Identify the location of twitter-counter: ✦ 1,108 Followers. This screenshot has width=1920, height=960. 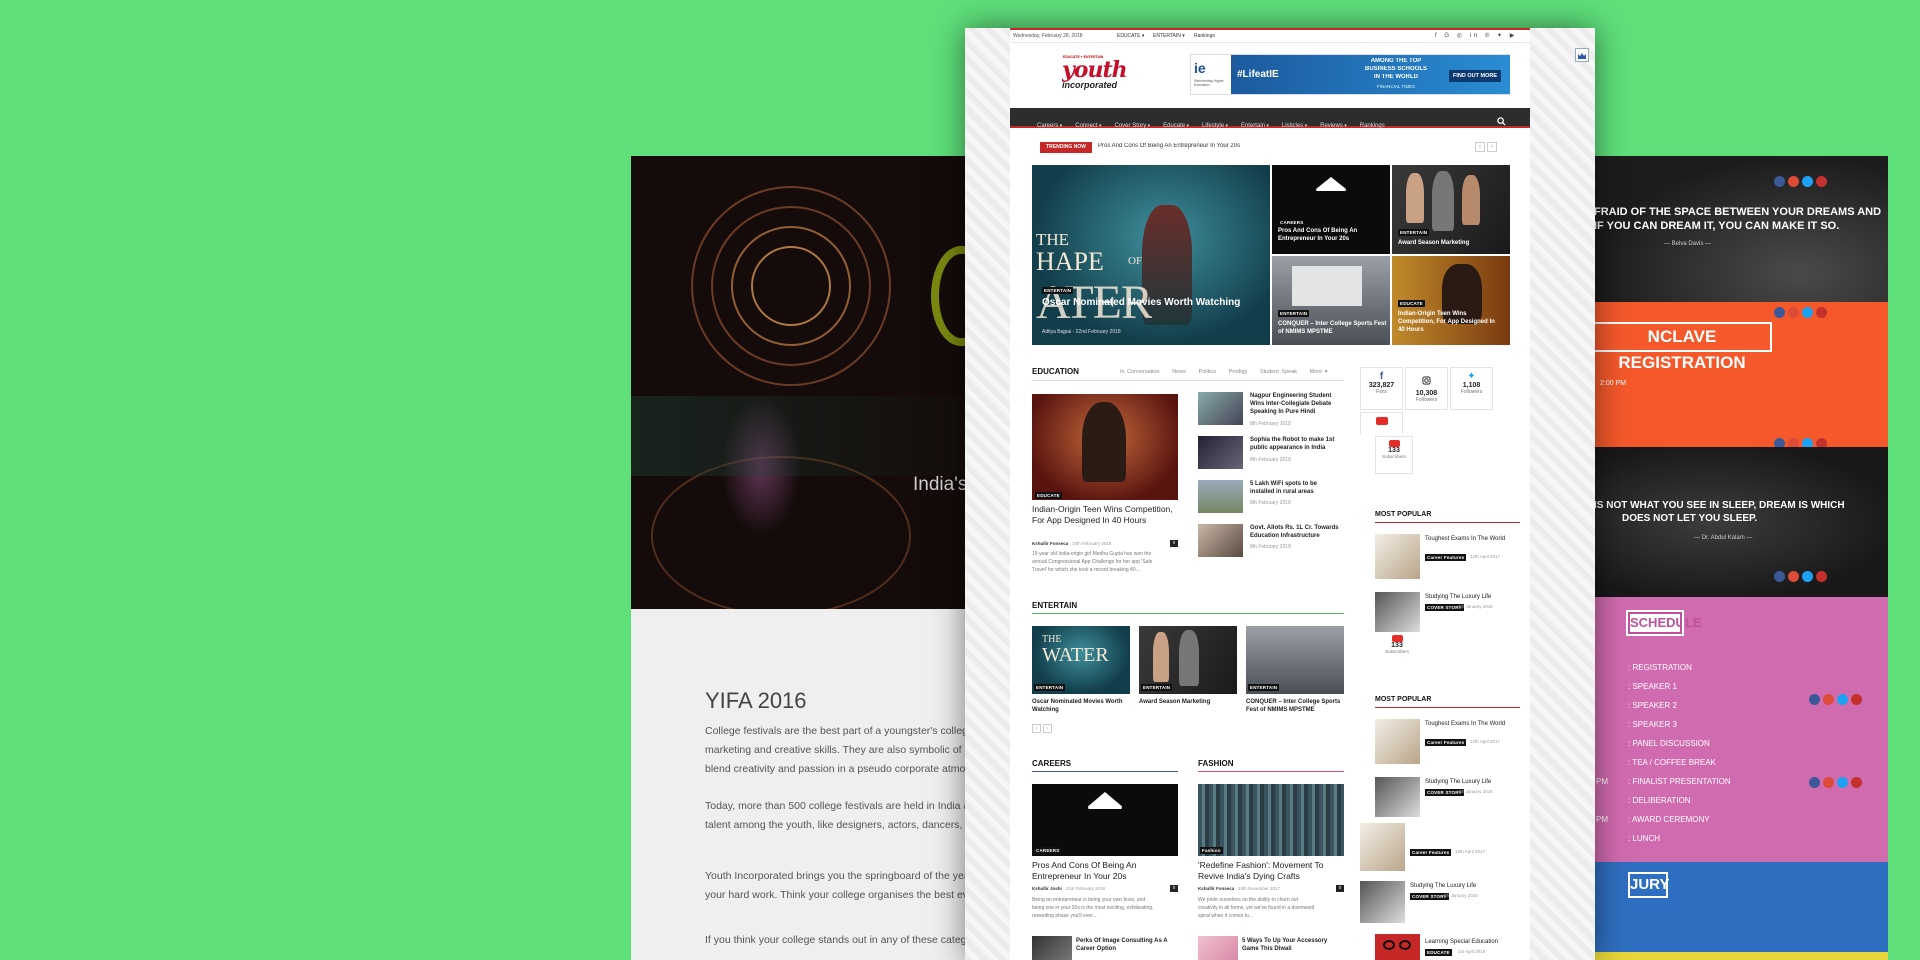
(1471, 388).